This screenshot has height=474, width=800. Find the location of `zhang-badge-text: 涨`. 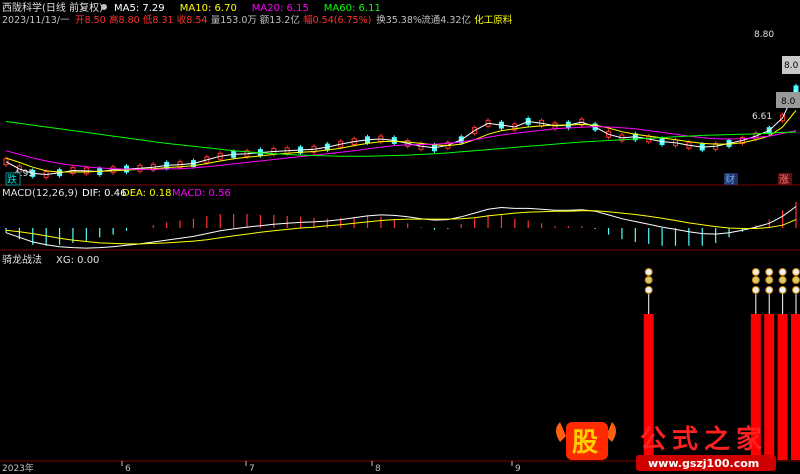

zhang-badge-text: 涨 is located at coordinates (784, 180).